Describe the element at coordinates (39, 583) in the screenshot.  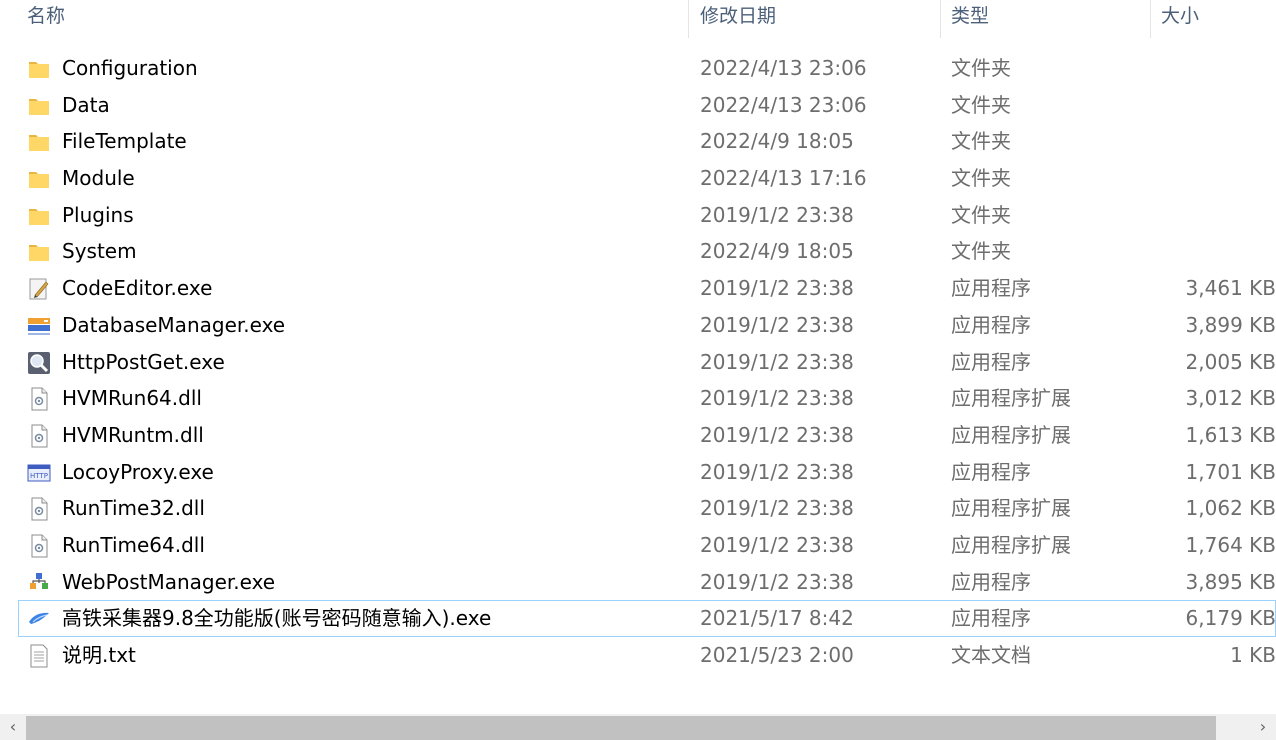
I see `web-post-icon` at that location.